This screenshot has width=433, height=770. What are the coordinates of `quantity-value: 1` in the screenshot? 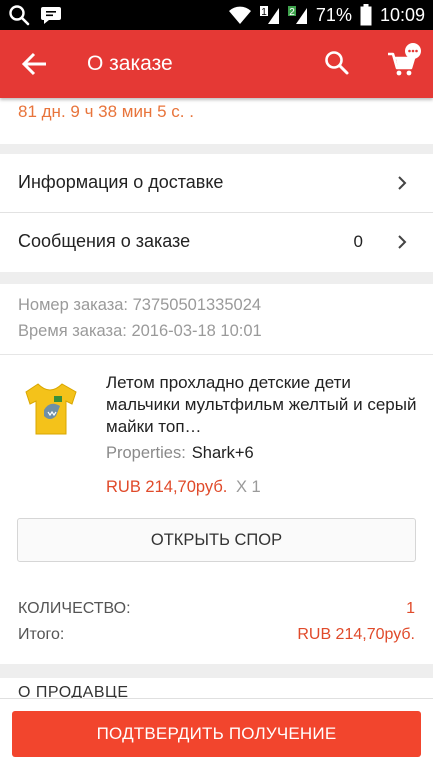 It's located at (410, 608).